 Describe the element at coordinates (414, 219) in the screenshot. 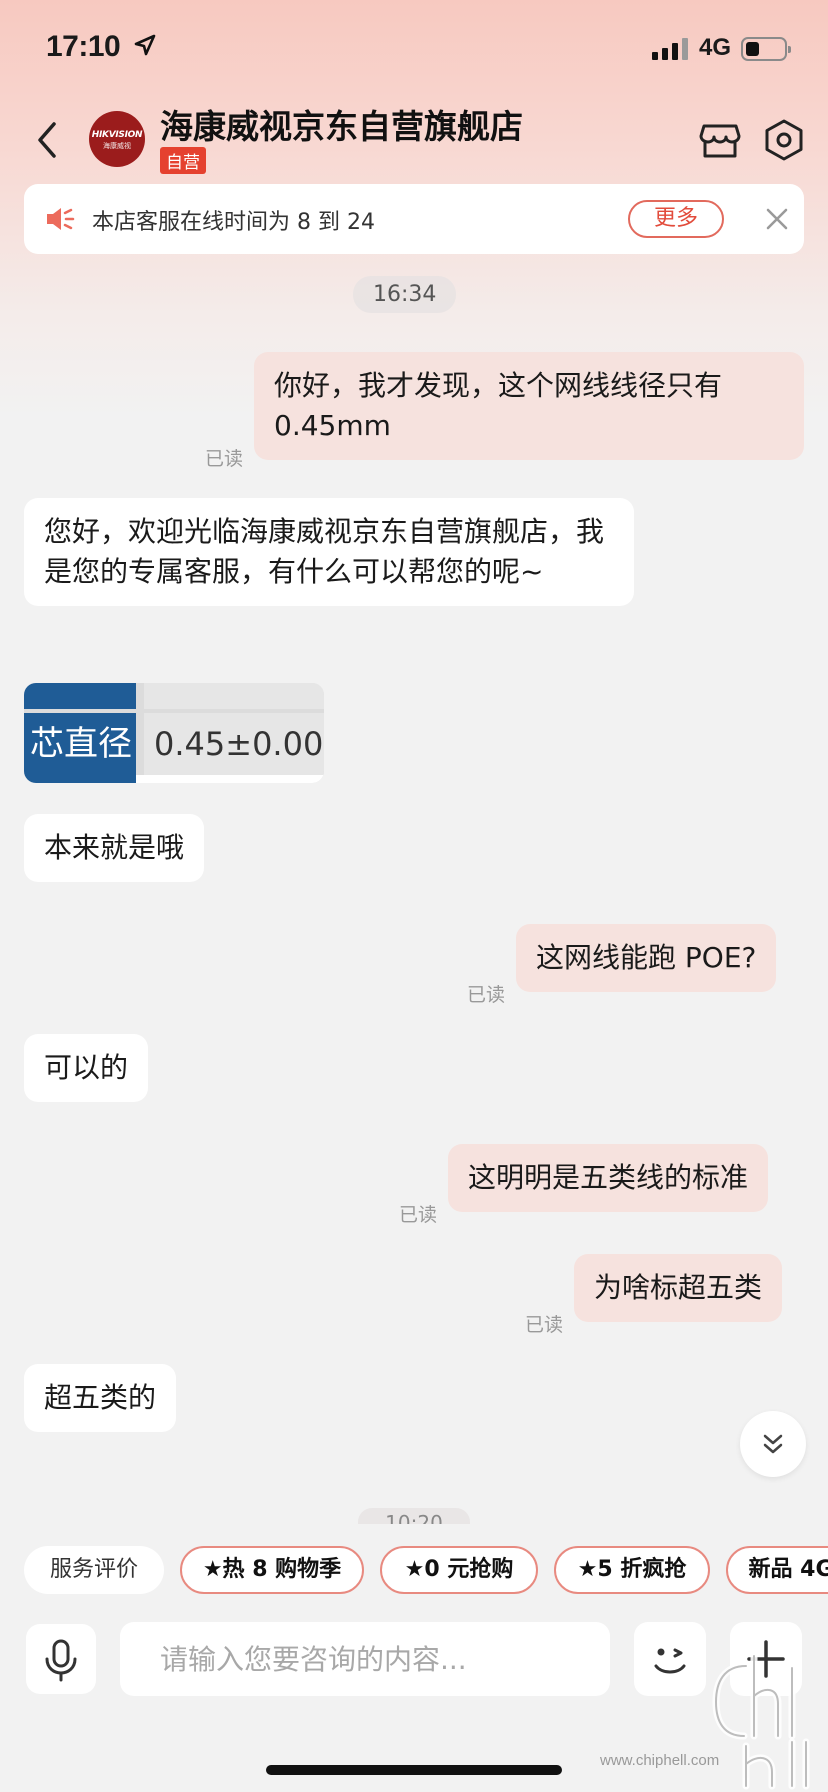

I see `service-notice-banner: 本店客服在线时间为 8 到 24 更多` at that location.